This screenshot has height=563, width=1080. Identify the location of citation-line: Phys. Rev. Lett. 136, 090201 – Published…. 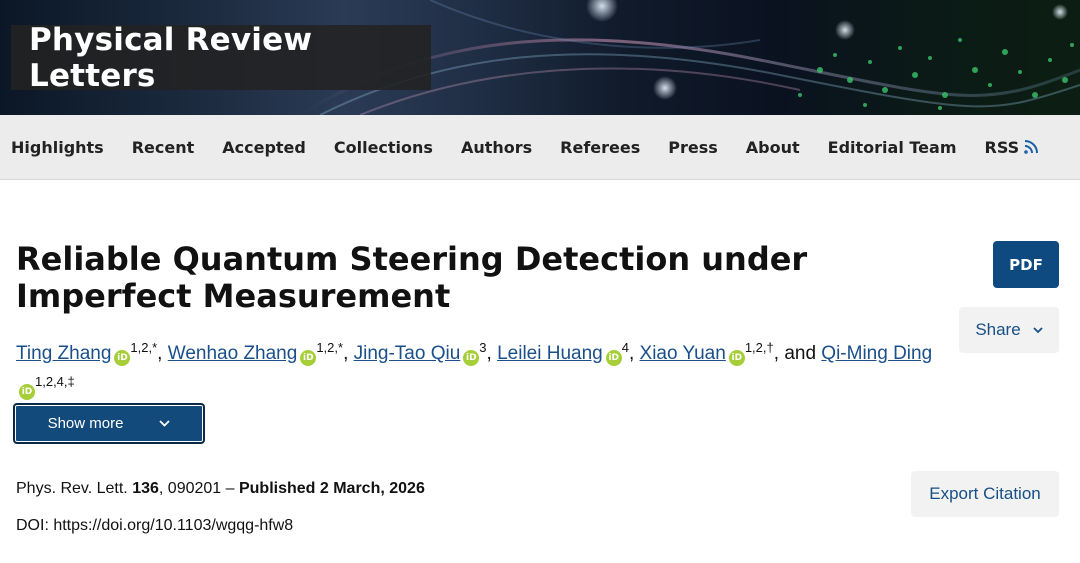
(220, 489).